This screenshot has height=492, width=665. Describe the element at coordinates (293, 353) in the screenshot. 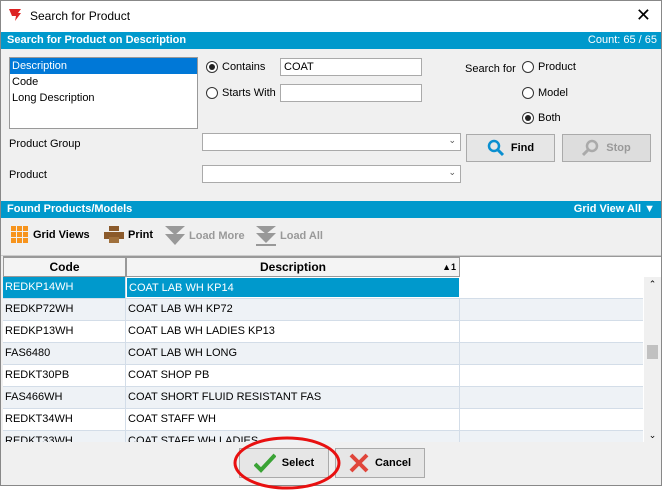

I see `cell-description: COAT LAB WH LONG` at that location.